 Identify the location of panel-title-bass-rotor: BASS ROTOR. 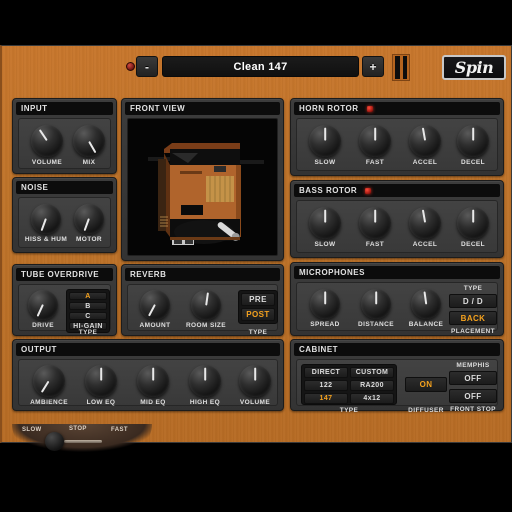
(397, 190).